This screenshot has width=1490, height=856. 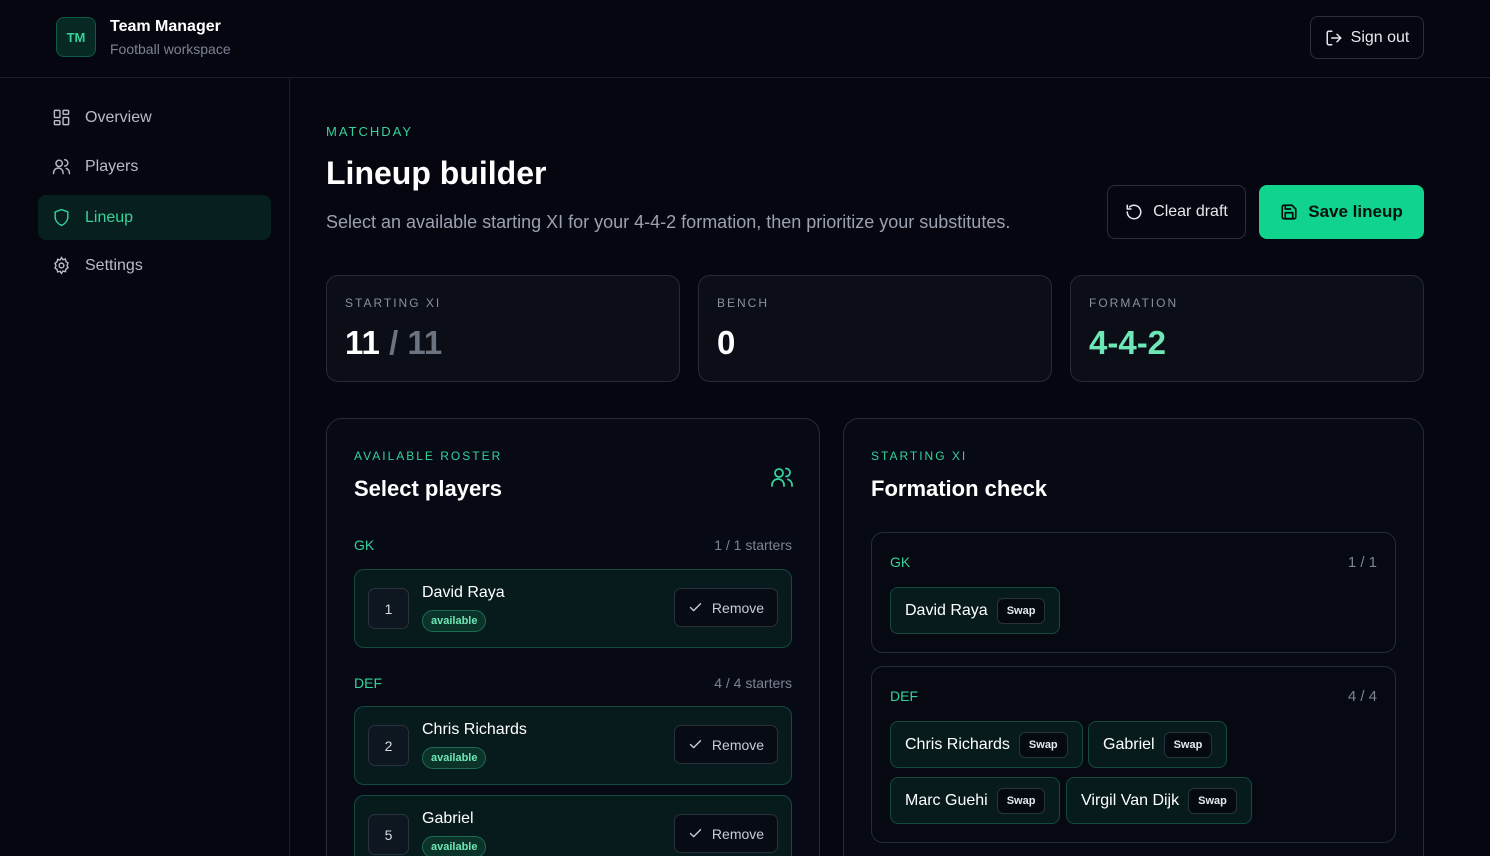 I want to click on shield-icon, so click(x=61, y=217).